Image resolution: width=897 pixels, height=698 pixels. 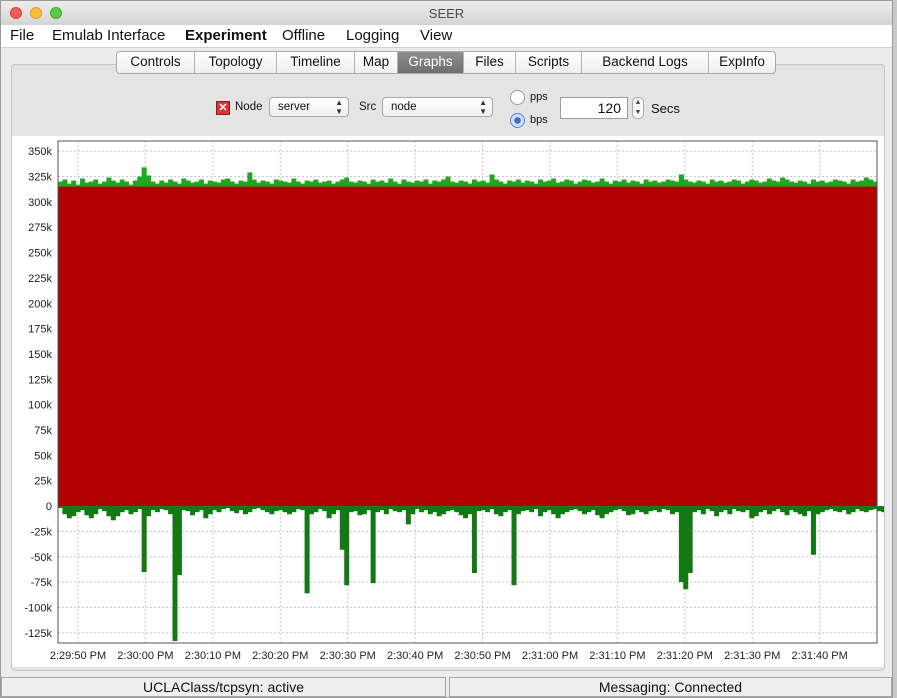 I want to click on y-tick-label: 125k, so click(x=40, y=380).